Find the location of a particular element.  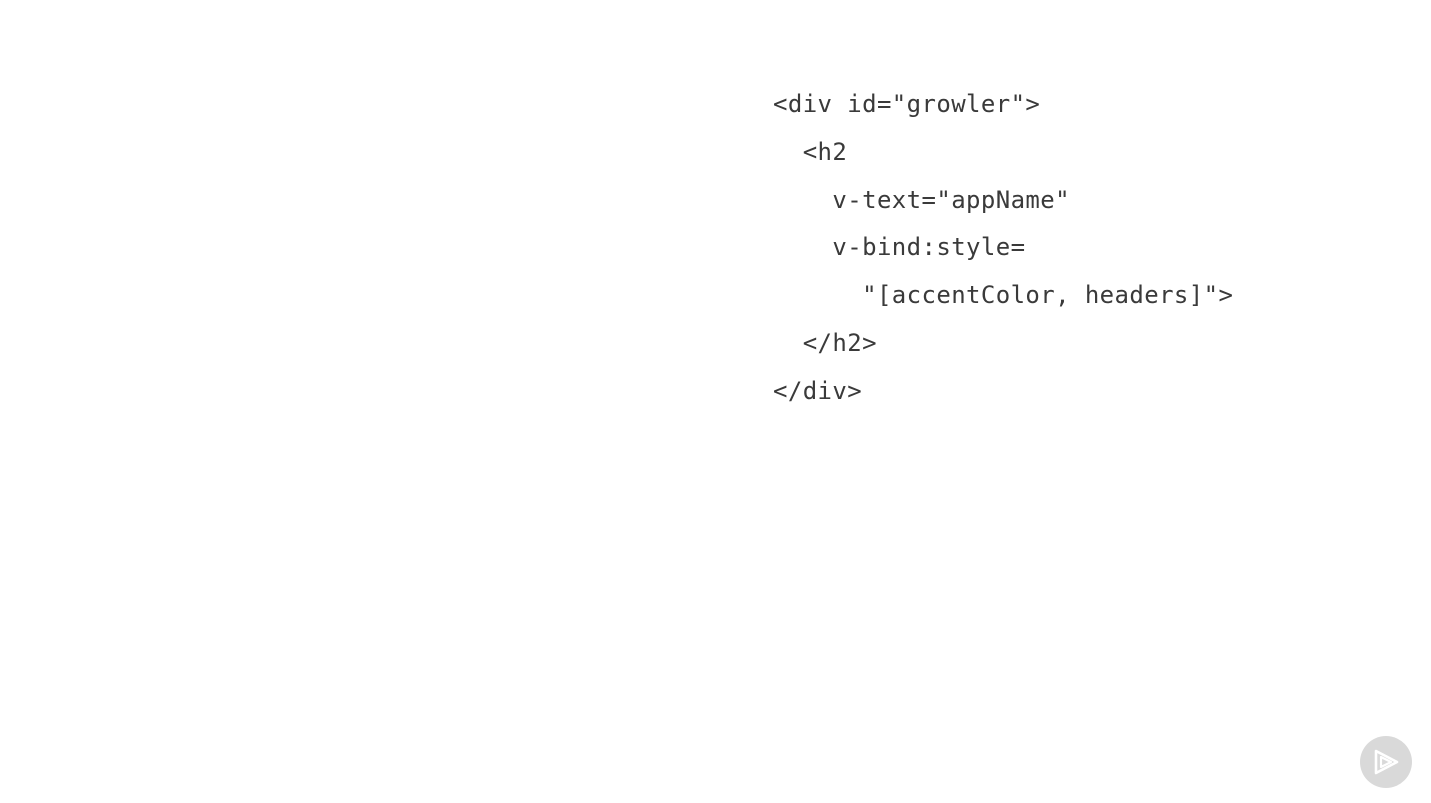

js-code-line: }, is located at coordinates (143, 408).